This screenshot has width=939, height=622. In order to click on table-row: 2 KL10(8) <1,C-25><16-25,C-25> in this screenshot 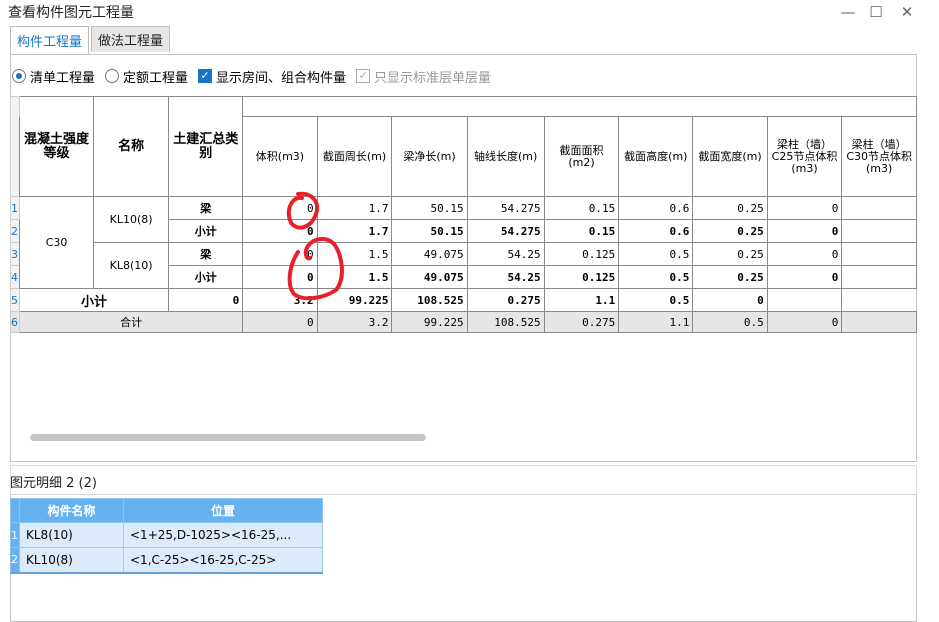, I will do `click(166, 560)`.